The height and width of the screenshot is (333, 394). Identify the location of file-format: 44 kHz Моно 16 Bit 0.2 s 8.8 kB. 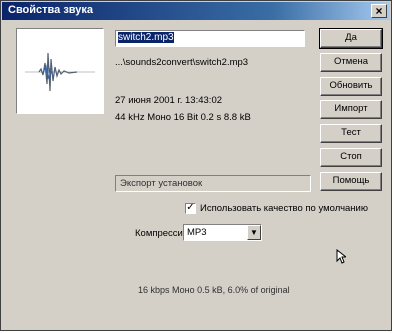
(183, 117).